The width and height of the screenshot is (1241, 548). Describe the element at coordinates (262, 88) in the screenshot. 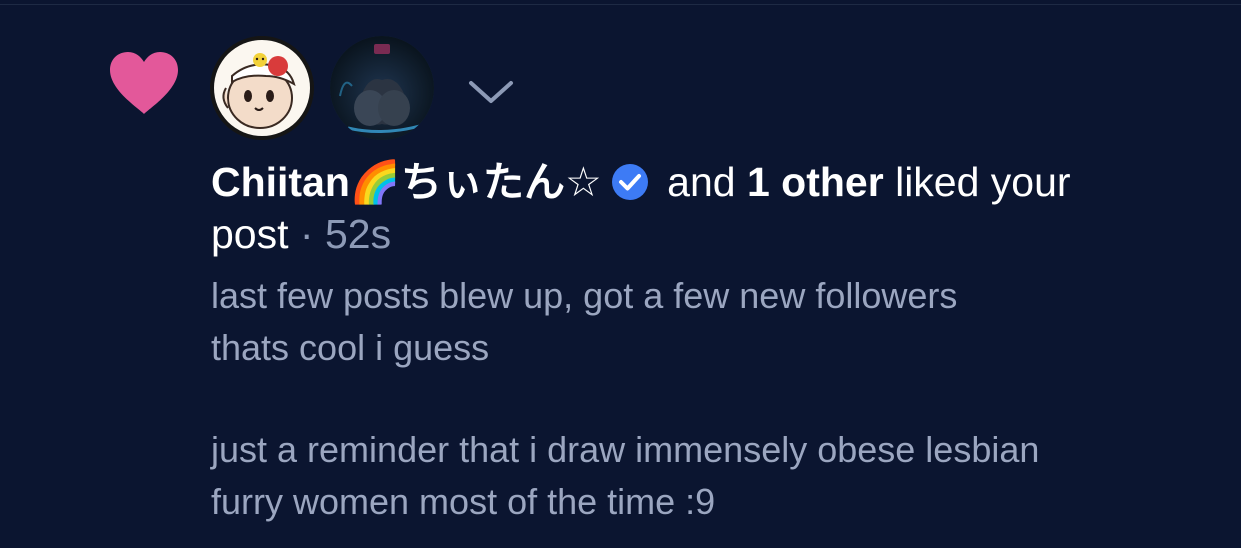

I see `avatar-chiitan` at that location.